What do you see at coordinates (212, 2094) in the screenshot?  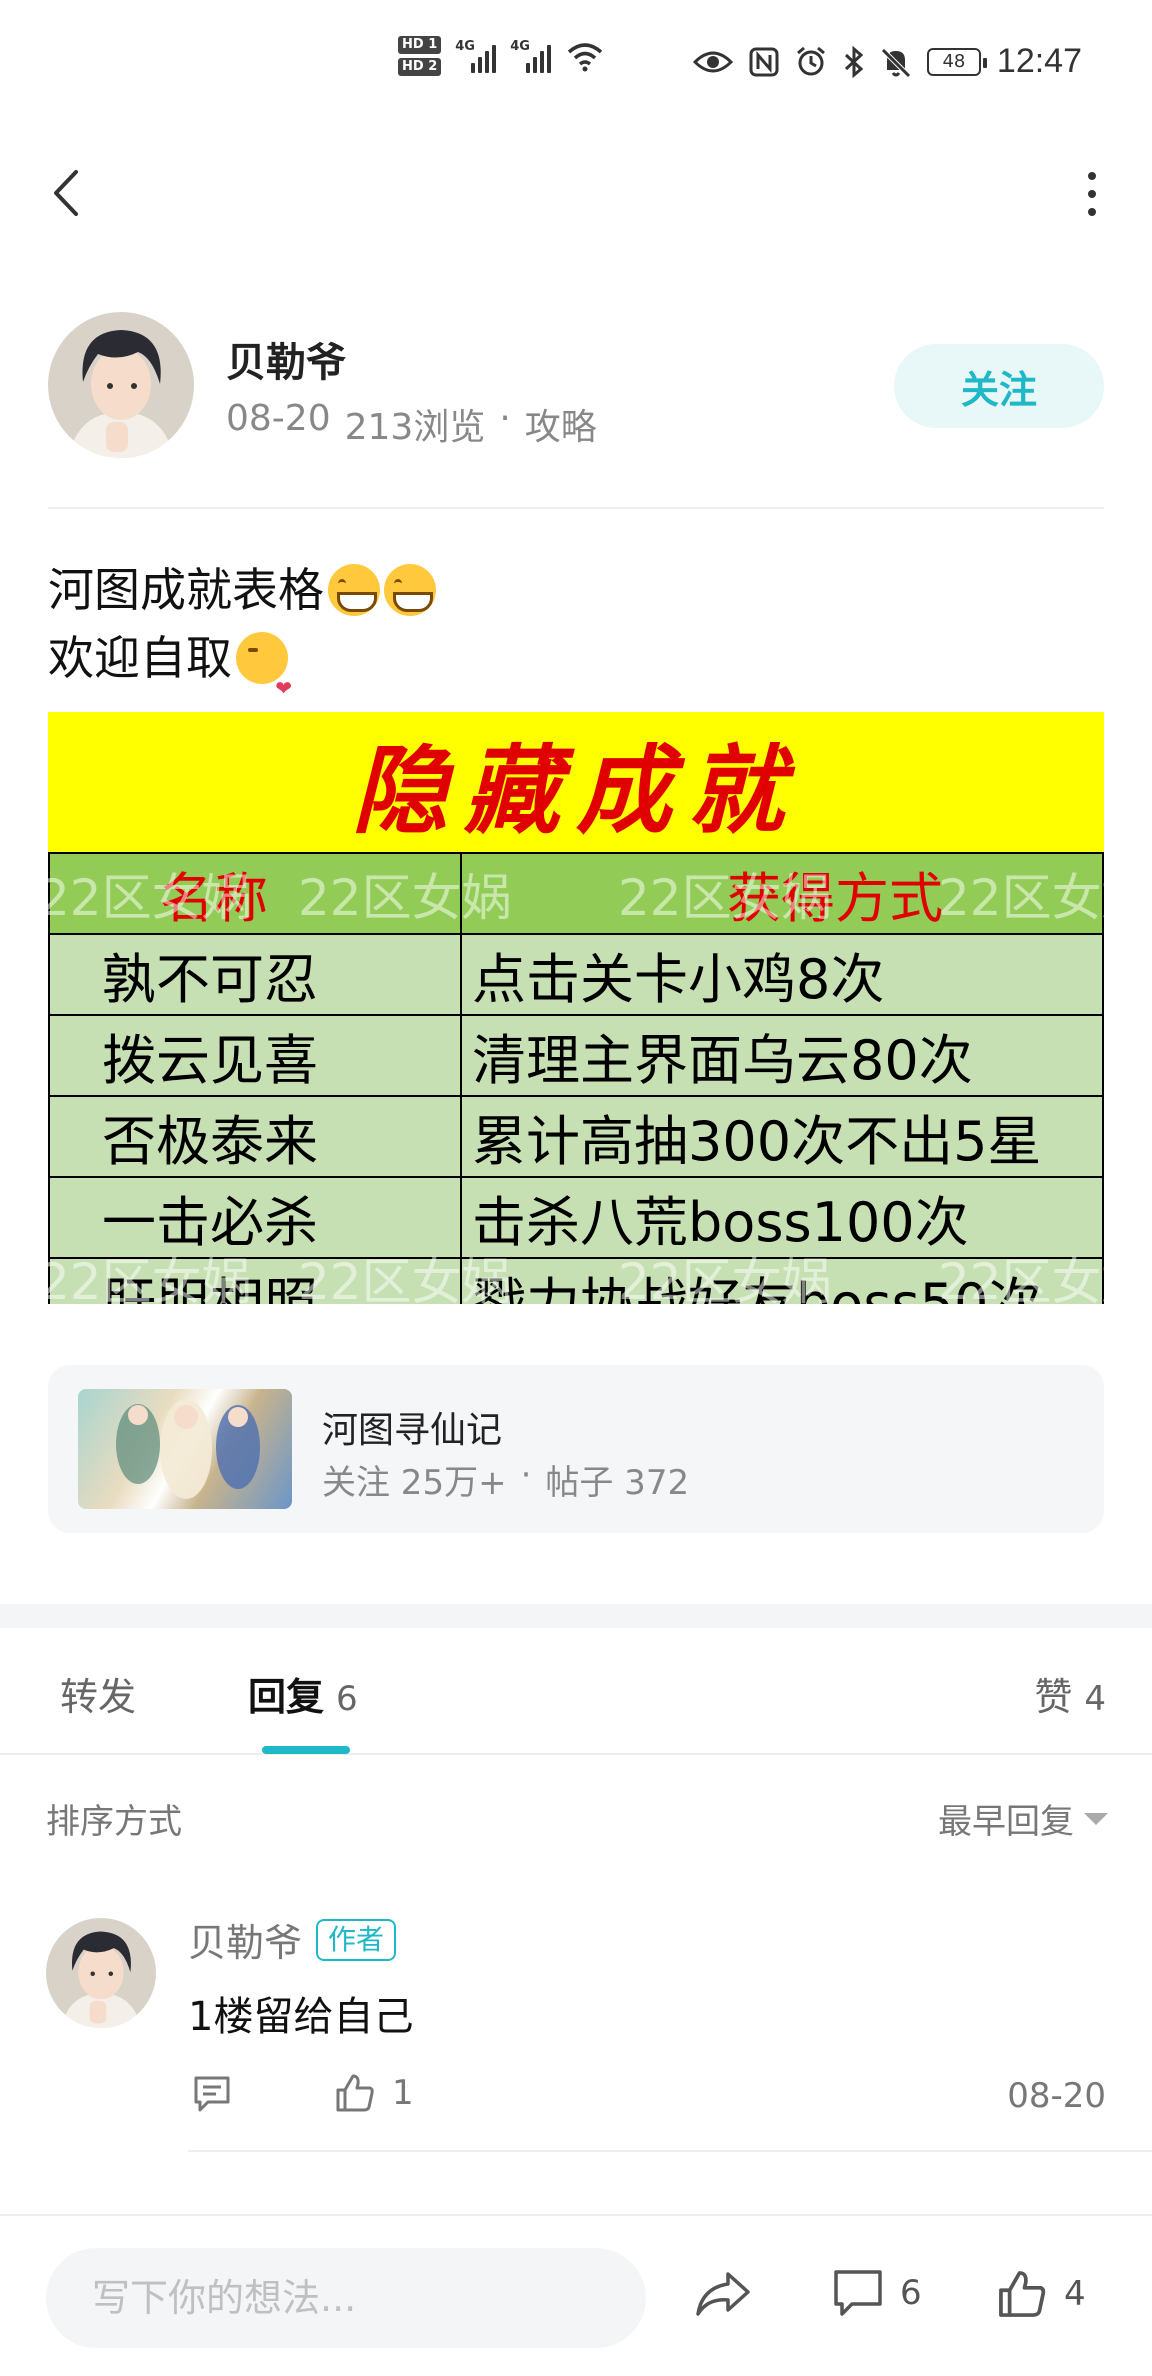 I see `reply-comment-icon` at bounding box center [212, 2094].